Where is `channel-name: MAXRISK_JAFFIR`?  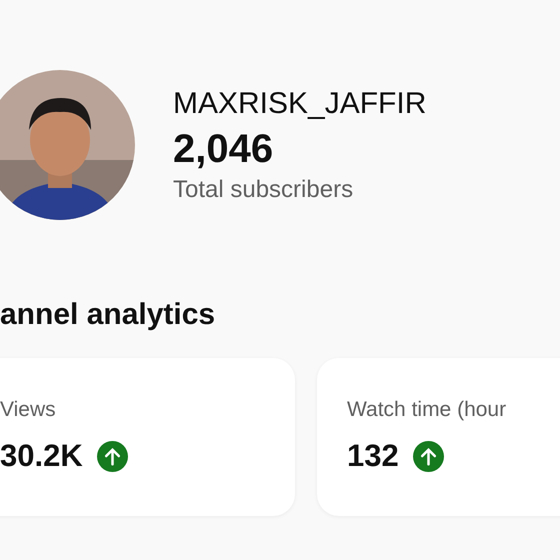
channel-name: MAXRISK_JAFFIR is located at coordinates (299, 103).